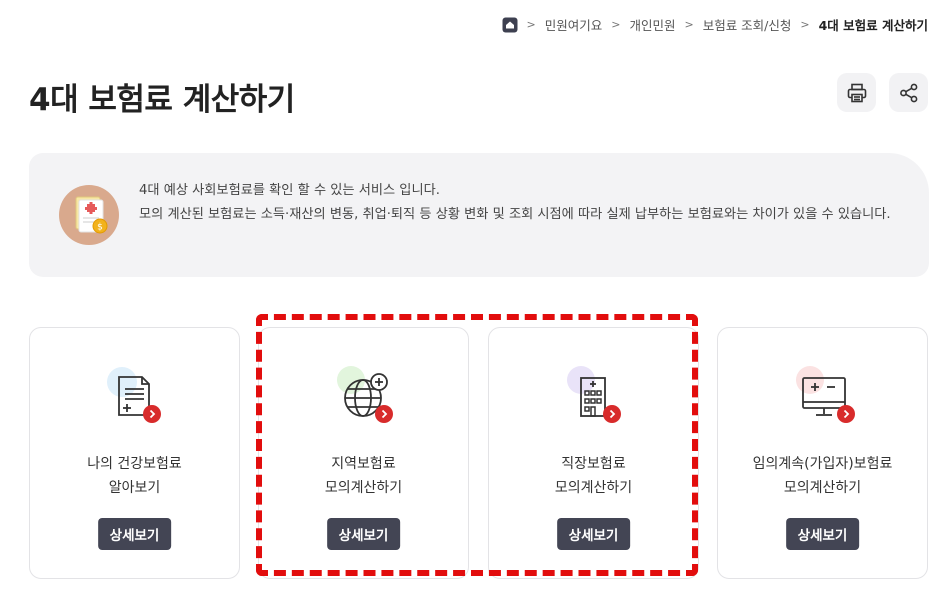 This screenshot has height=596, width=938. Describe the element at coordinates (510, 25) in the screenshot. I see `home-icon` at that location.